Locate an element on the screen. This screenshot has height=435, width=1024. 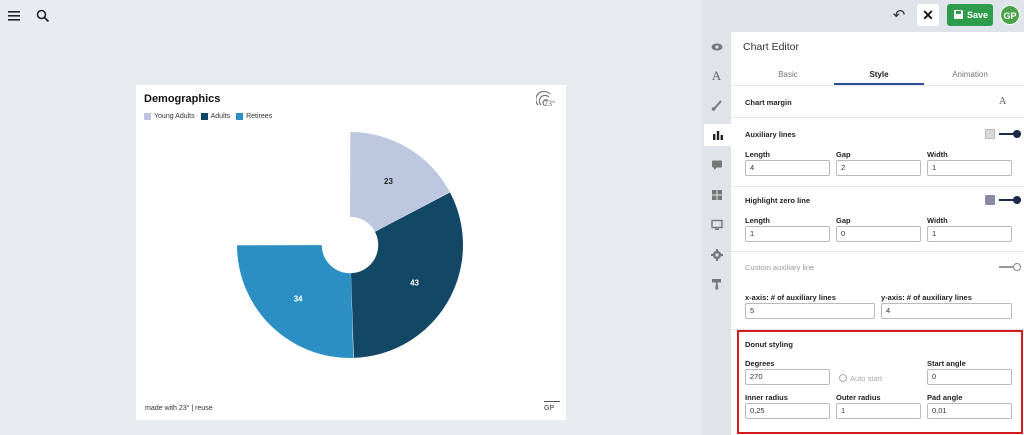
donut-slice-value-label: 43 is located at coordinates (414, 282).